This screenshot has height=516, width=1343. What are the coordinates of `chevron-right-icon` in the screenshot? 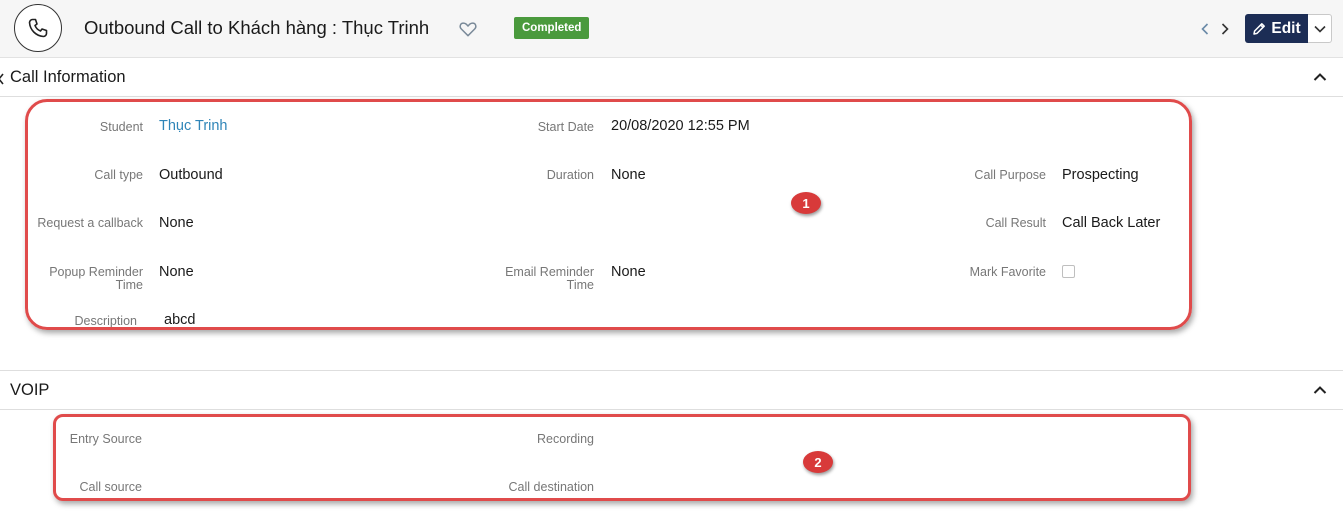 It's located at (1225, 29).